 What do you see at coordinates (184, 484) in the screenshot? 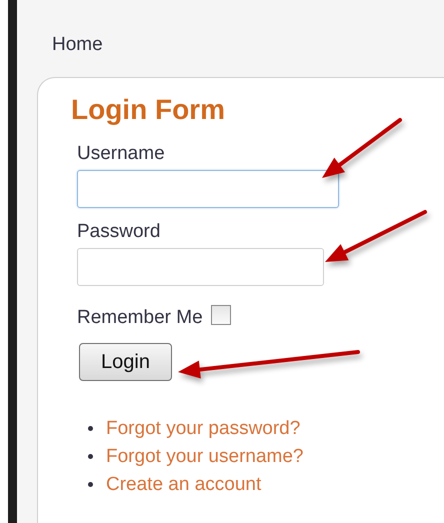
I see `link: Create an account` at bounding box center [184, 484].